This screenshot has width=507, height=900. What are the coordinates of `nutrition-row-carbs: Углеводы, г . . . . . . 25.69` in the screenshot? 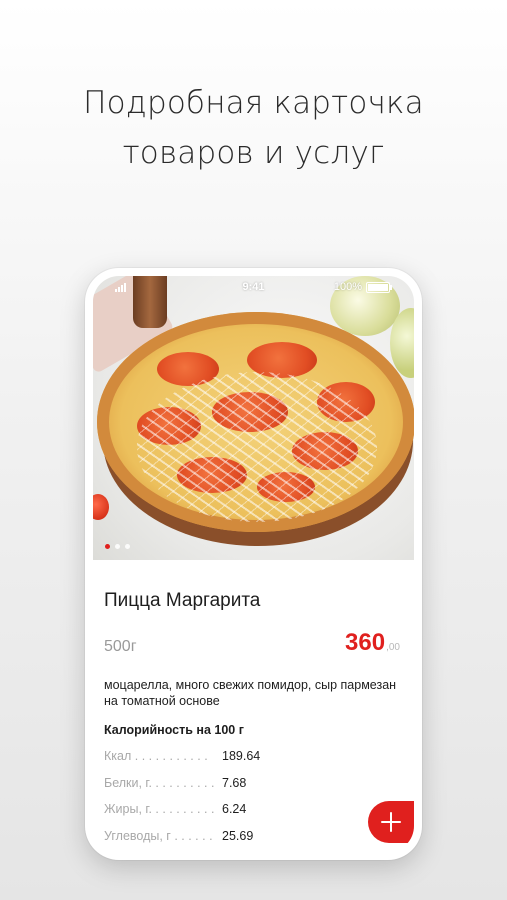 It's located at (214, 837).